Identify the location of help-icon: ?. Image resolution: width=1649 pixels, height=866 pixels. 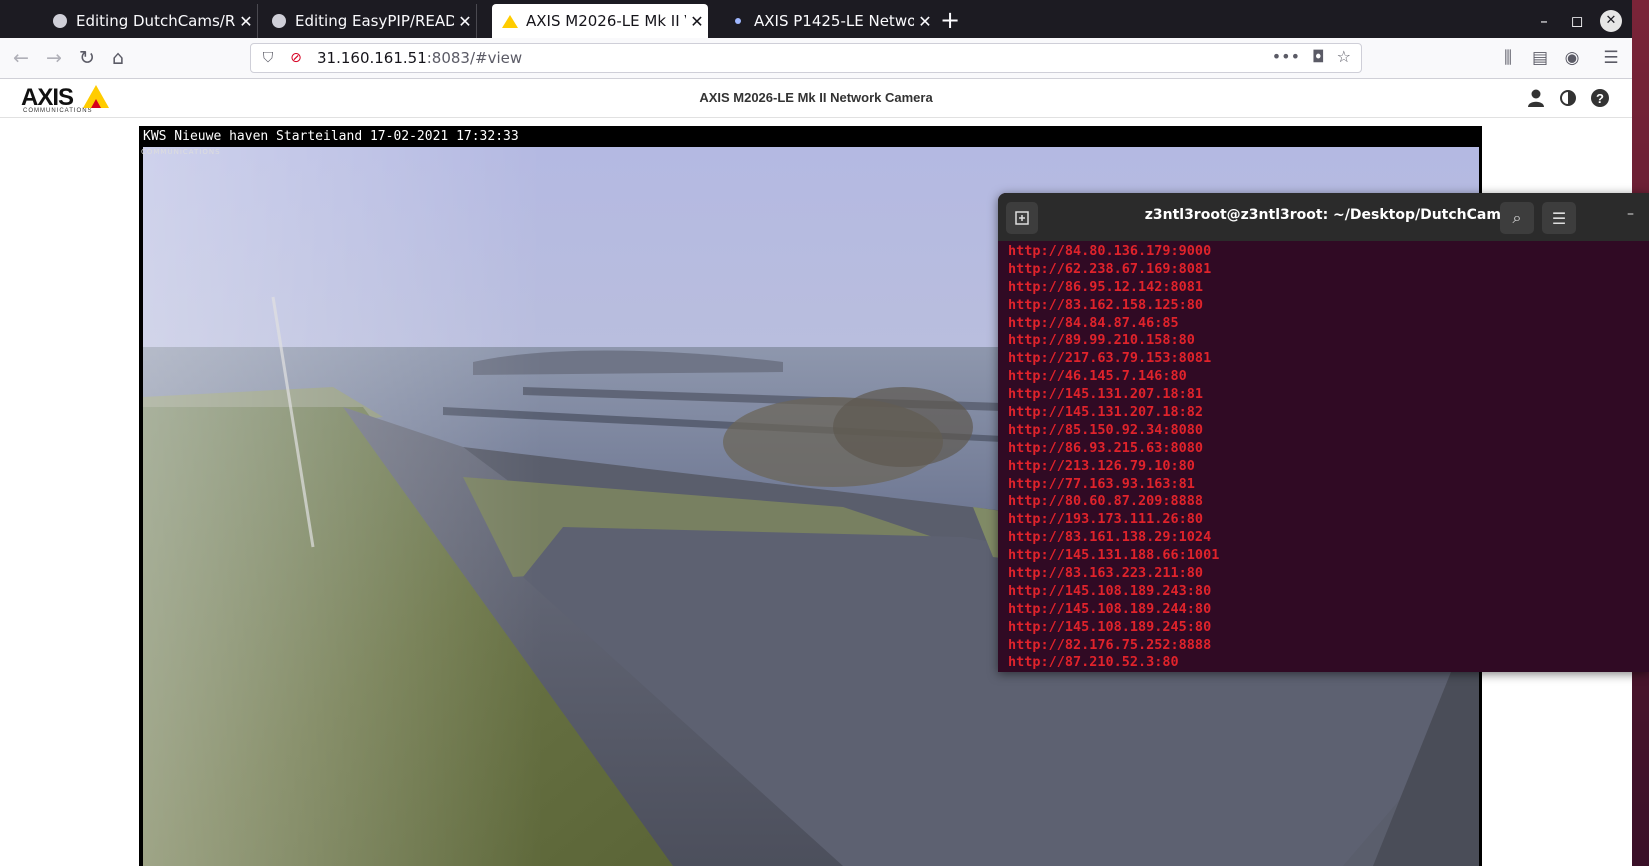
(1600, 98).